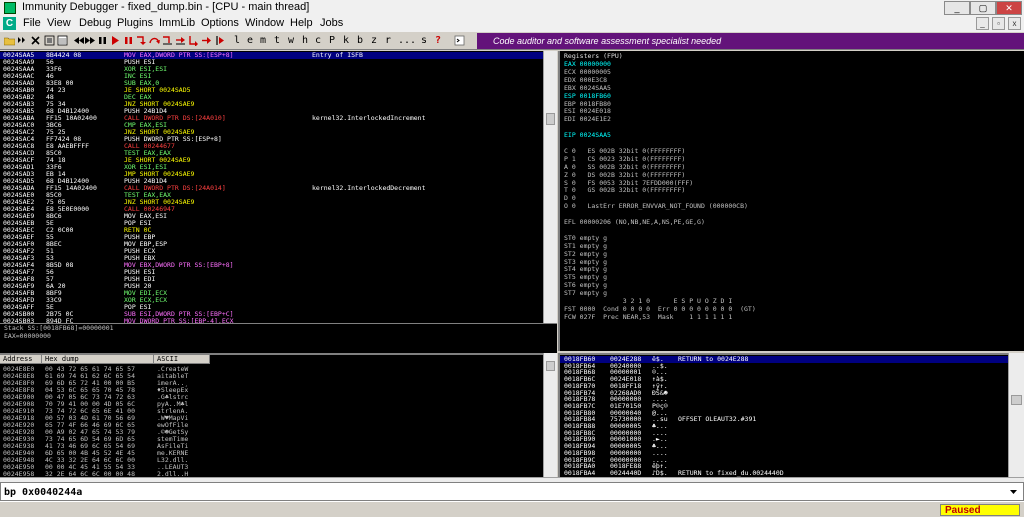 This screenshot has width=1024, height=517. What do you see at coordinates (271, 300) in the screenshot?
I see `disasm-row: 0024SAFD 33C9 XOR ECX,ECX` at bounding box center [271, 300].